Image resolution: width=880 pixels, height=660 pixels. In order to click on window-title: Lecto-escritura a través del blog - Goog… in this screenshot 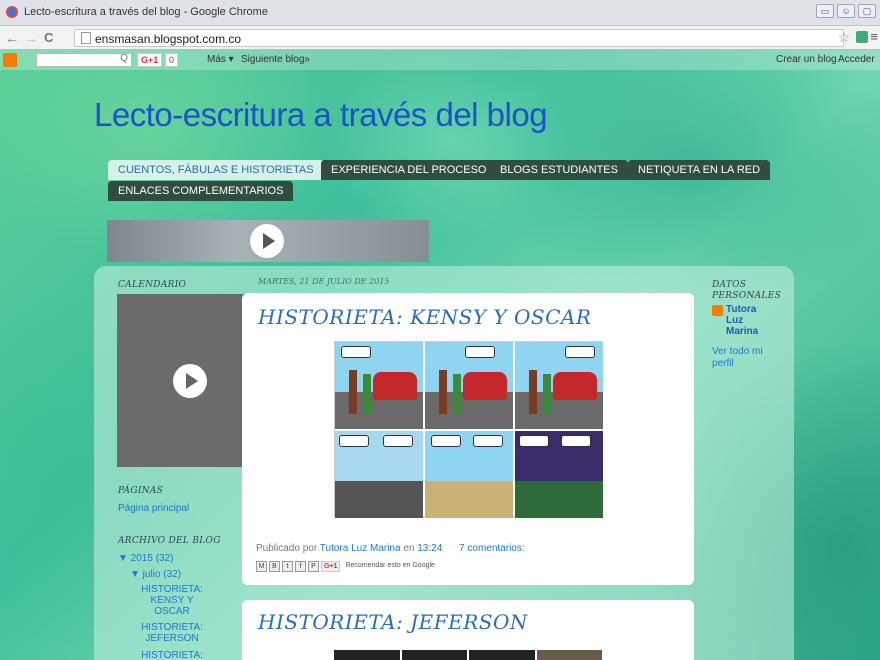, I will do `click(146, 12)`.